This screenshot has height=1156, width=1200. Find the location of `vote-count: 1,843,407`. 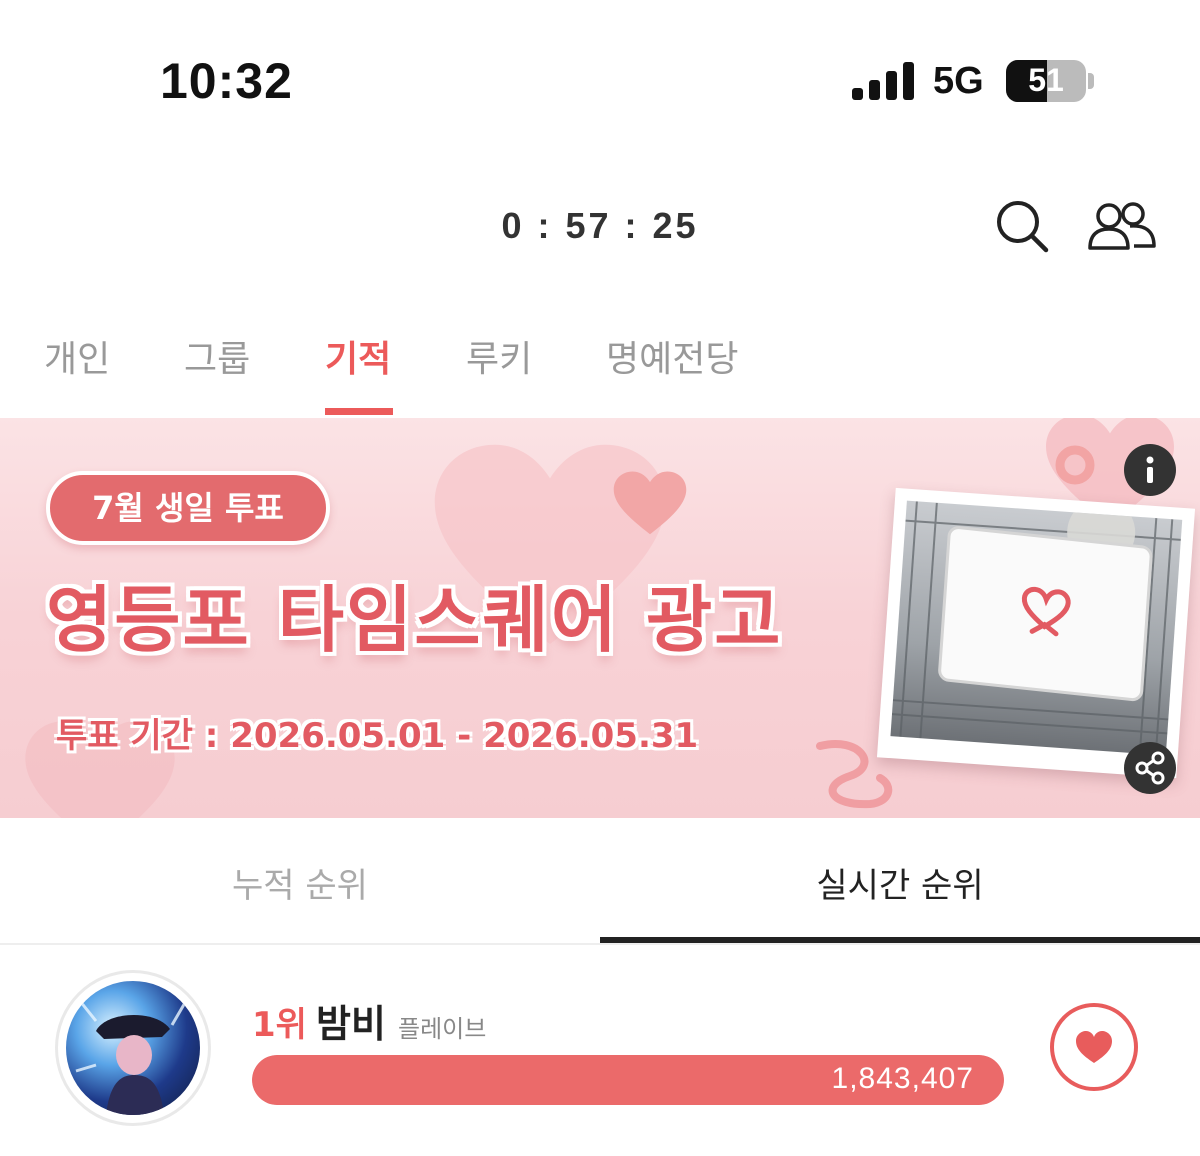

vote-count: 1,843,407 is located at coordinates (902, 1078).